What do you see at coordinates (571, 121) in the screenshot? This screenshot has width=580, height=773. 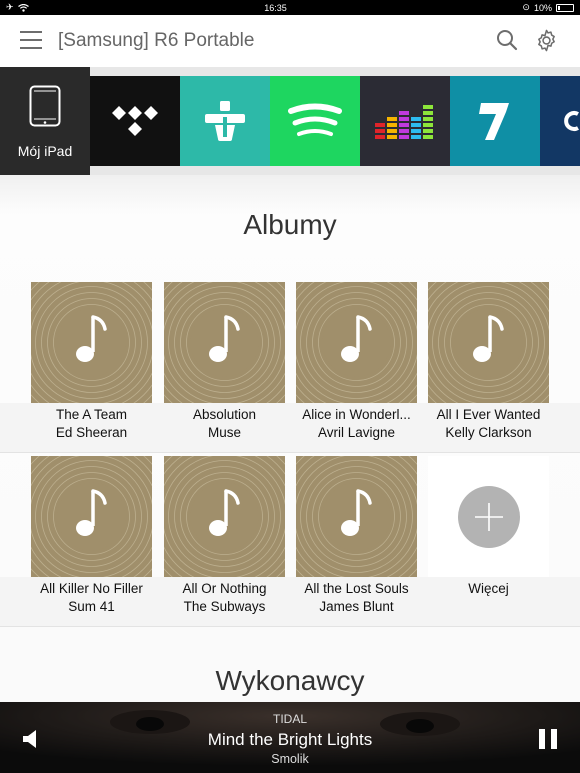 I see `service-logo-icon` at bounding box center [571, 121].